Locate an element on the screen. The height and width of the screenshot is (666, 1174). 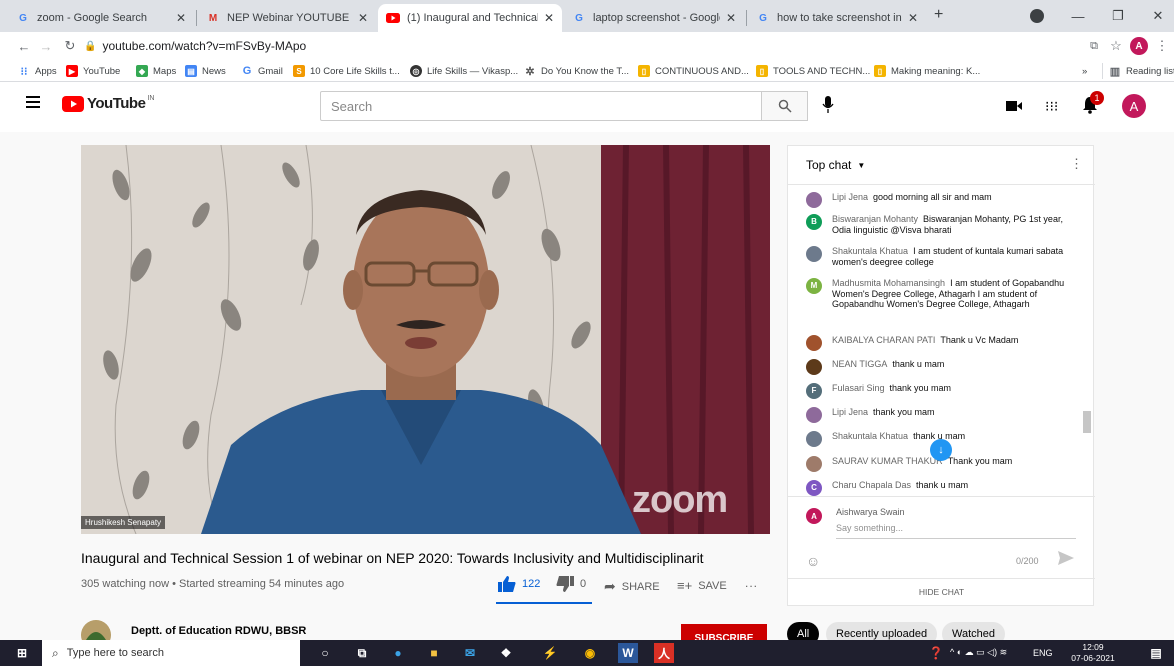
chat-message: C Charu Chapala Das thank u mam is located at coordinates (941, 488).